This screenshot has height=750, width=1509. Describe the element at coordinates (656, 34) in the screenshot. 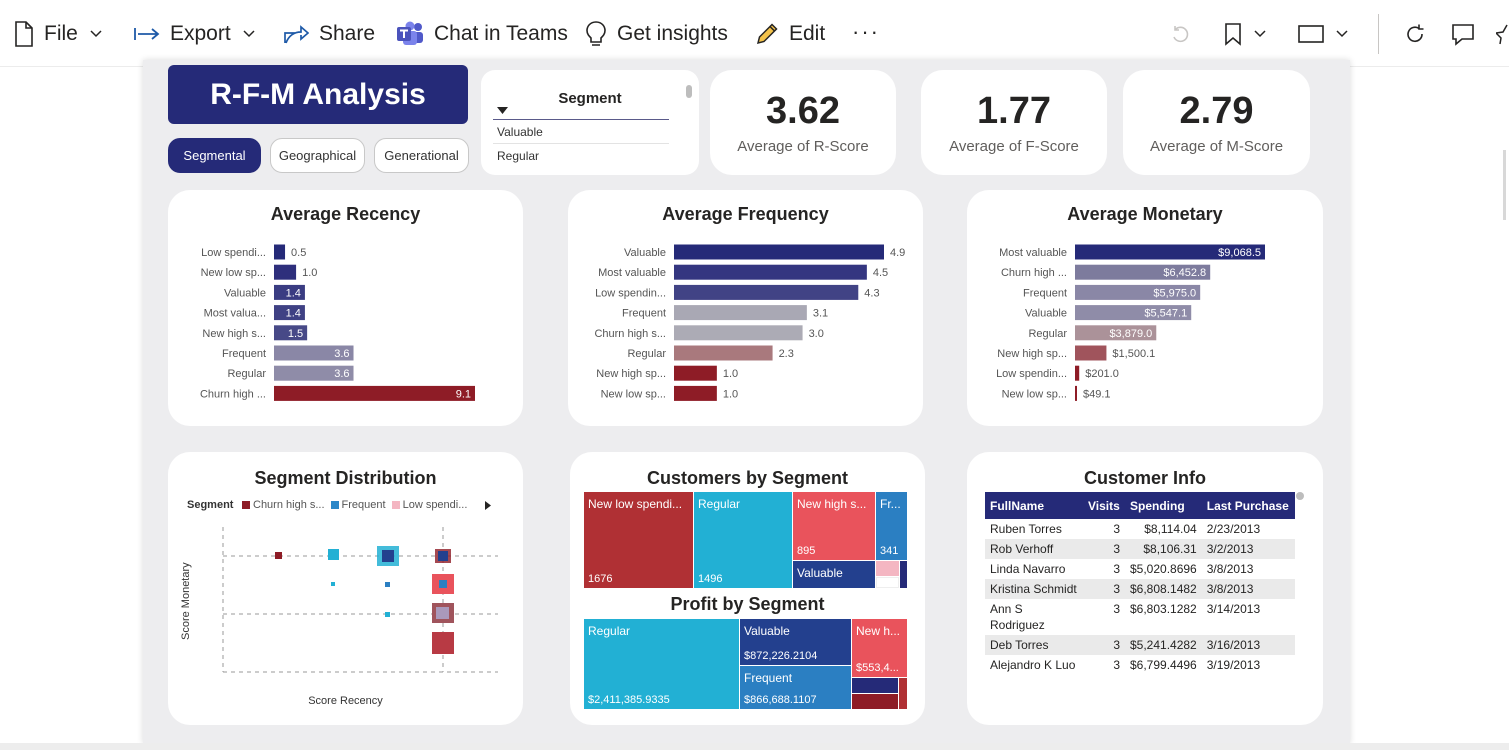

I see `get-insights-button: Get insights` at that location.